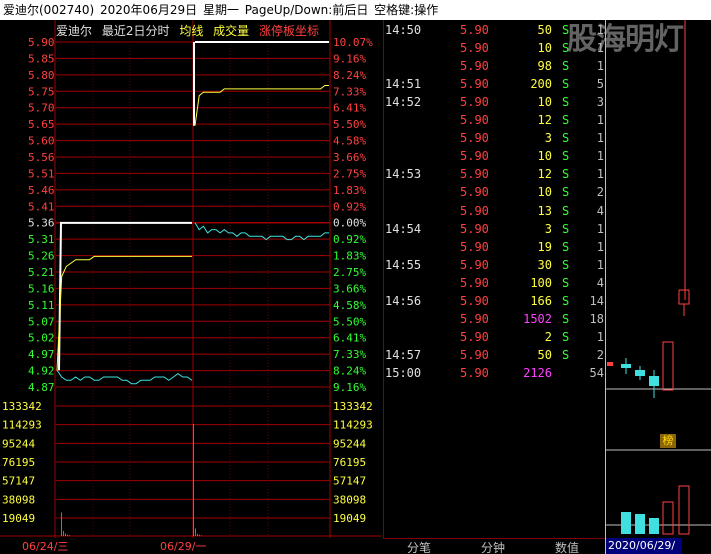  Describe the element at coordinates (349, 206) in the screenshot. I see `pct-tick-label: 0.92%` at that location.